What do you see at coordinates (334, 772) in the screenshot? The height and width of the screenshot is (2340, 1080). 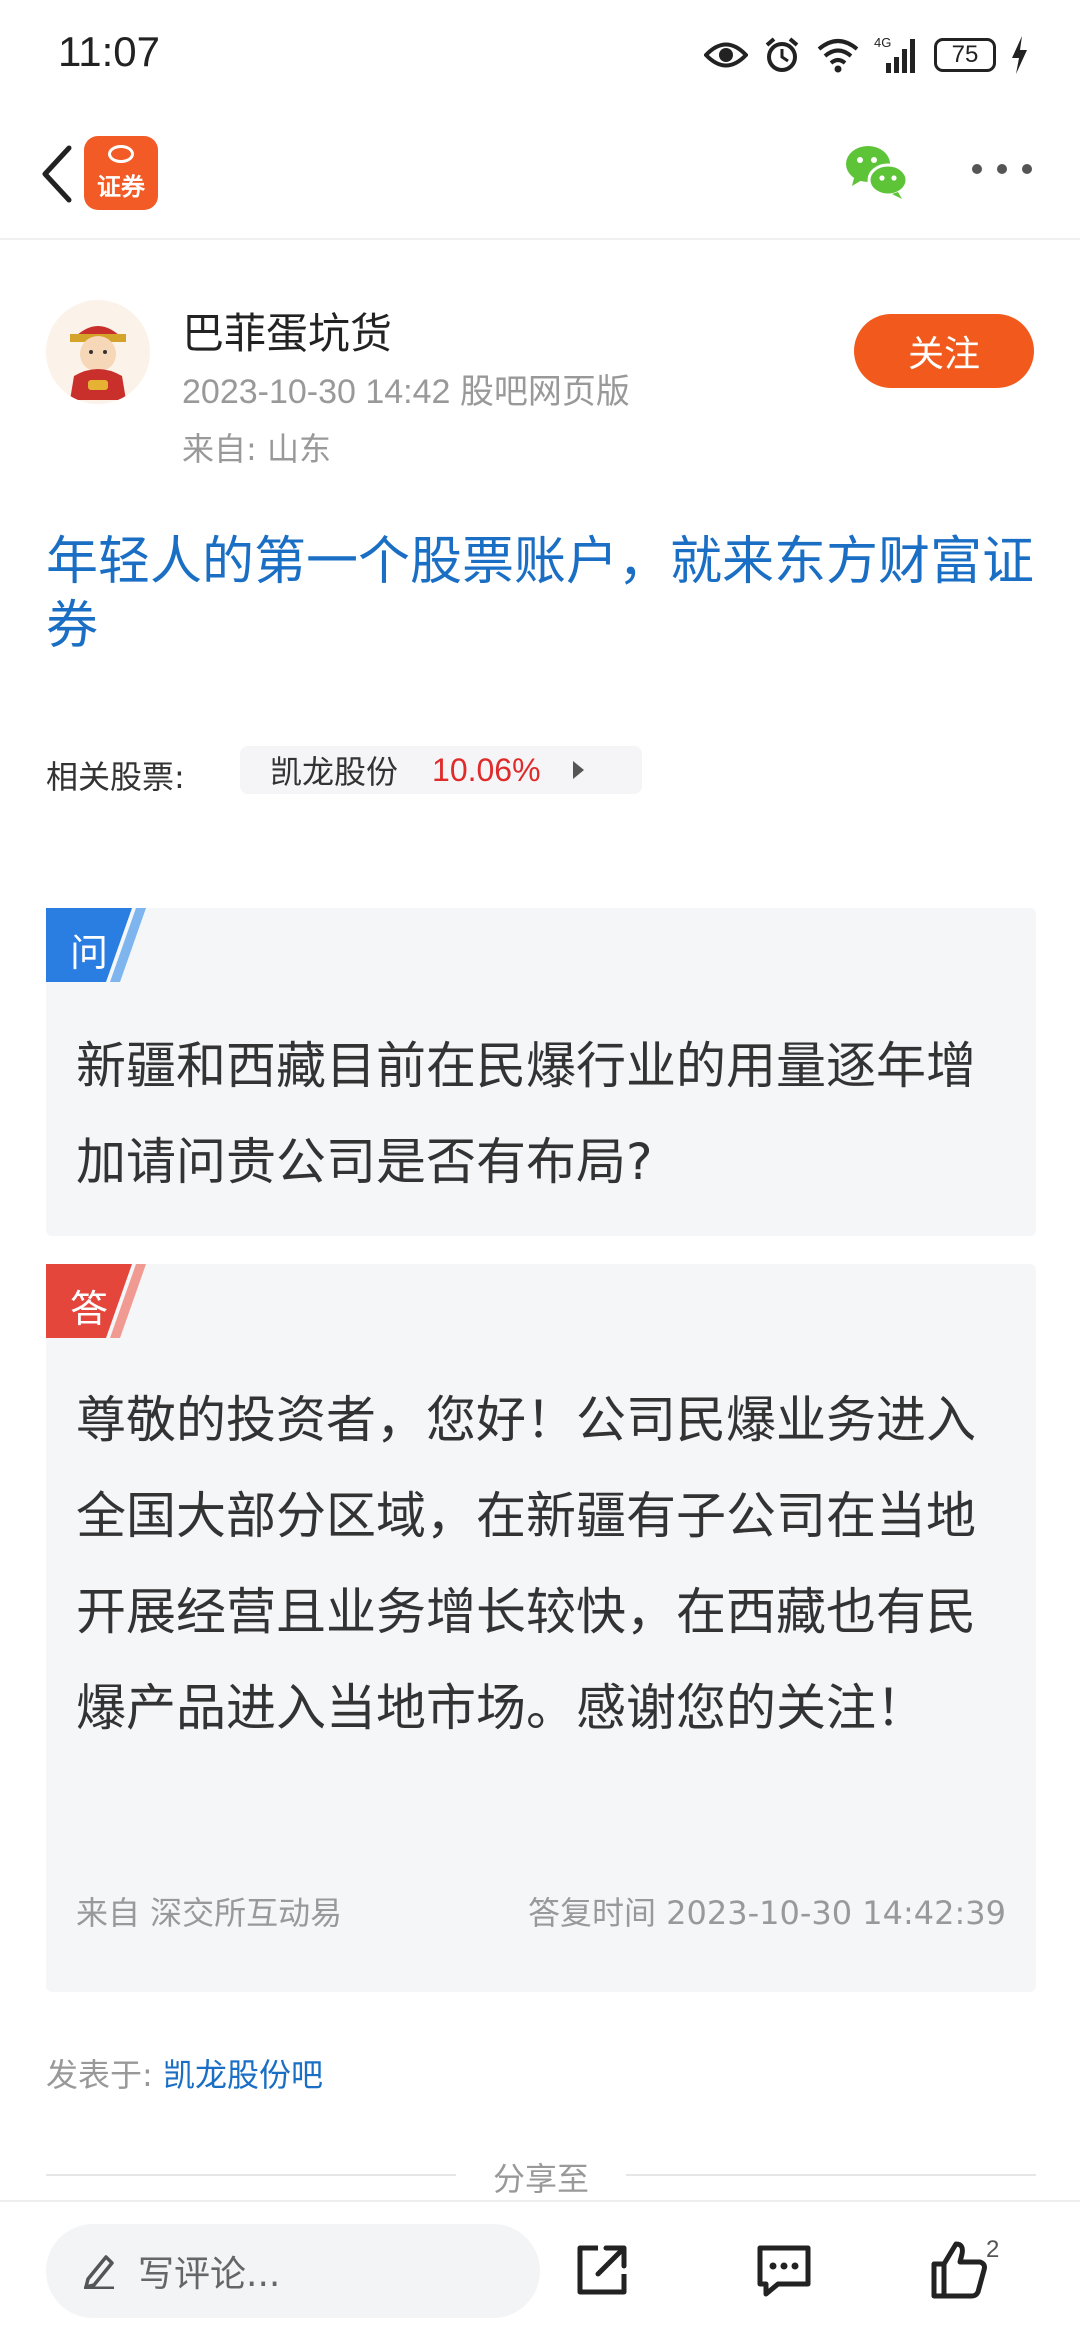 I see `stock-name: 凯龙股份` at bounding box center [334, 772].